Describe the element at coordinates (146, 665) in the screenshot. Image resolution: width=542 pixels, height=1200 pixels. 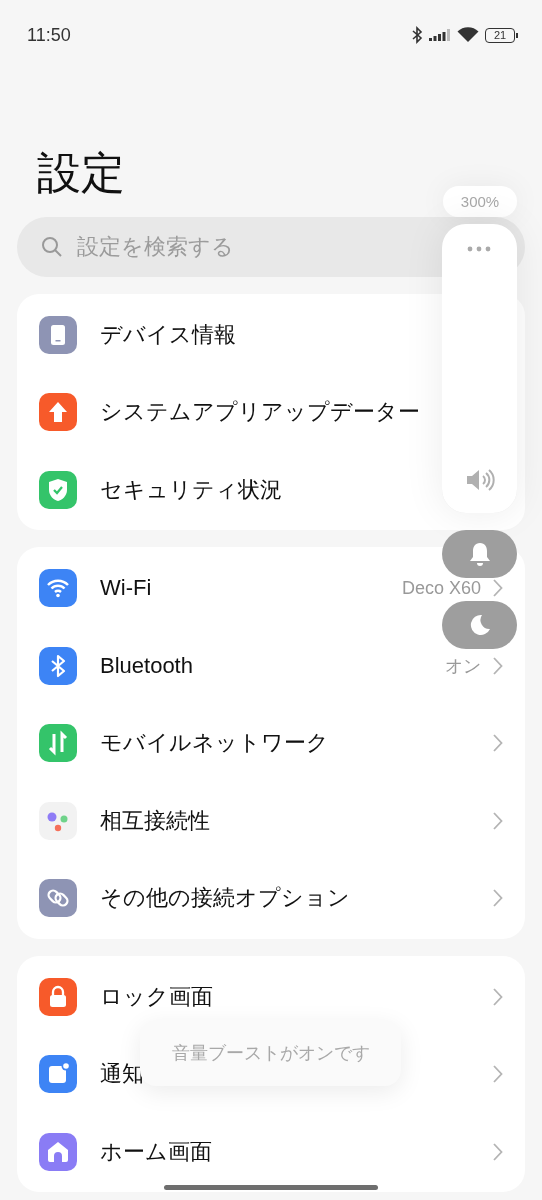
I see `item-label: Bluetooth` at that location.